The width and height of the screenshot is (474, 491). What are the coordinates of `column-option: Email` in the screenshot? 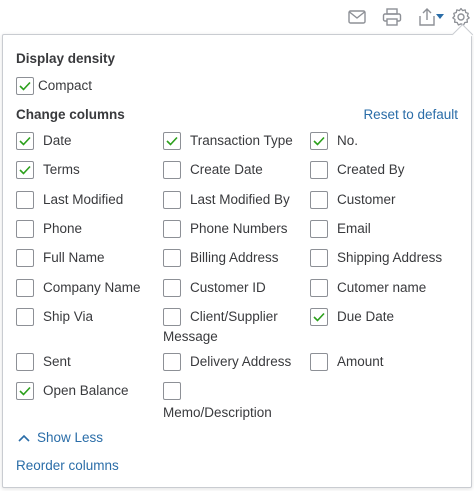 It's located at (340, 229).